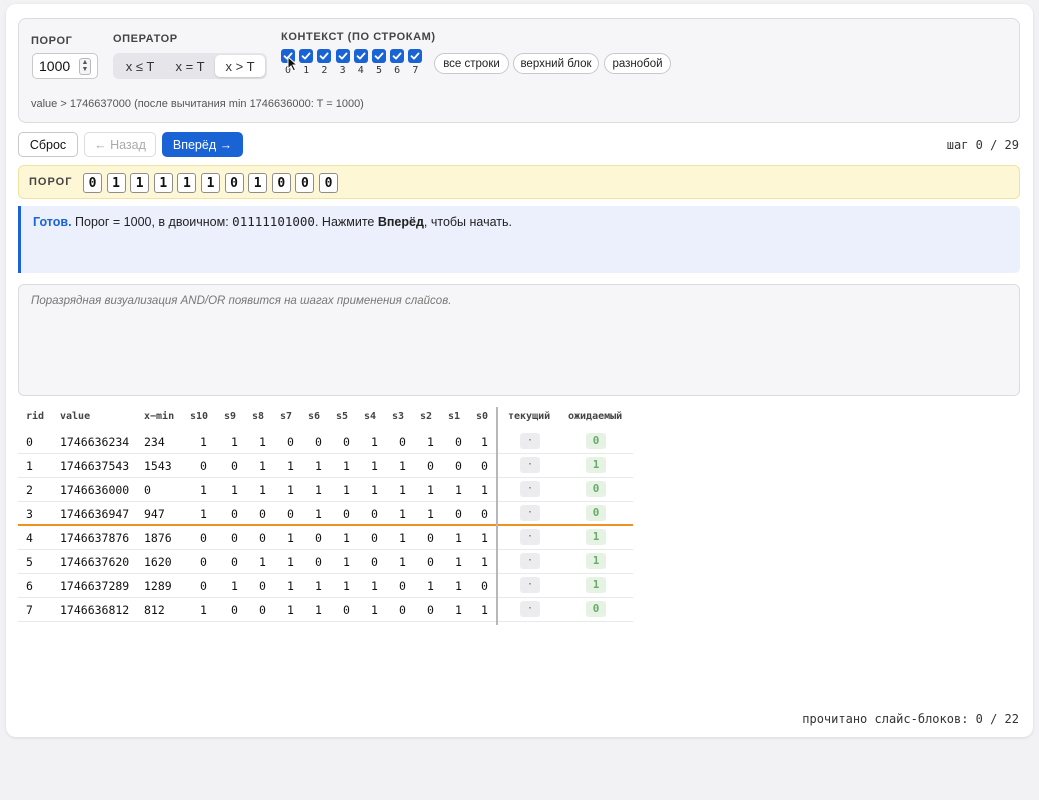 The width and height of the screenshot is (1039, 800). I want to click on column-header: s3, so click(398, 416).